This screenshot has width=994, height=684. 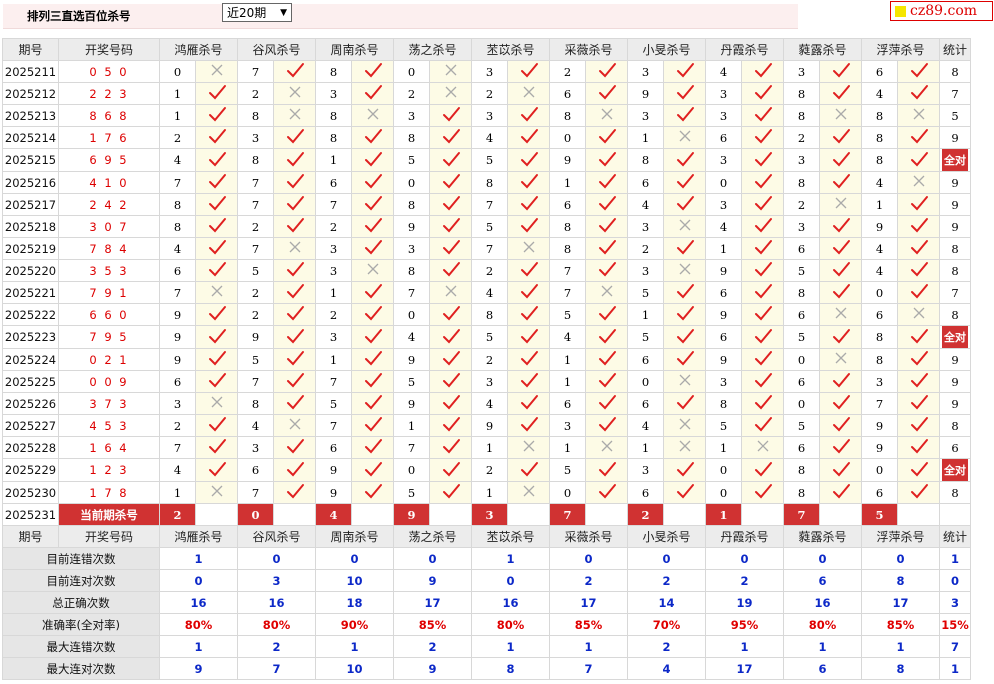 What do you see at coordinates (109, 49) in the screenshot?
I see `draw-header: 开奖号码` at bounding box center [109, 49].